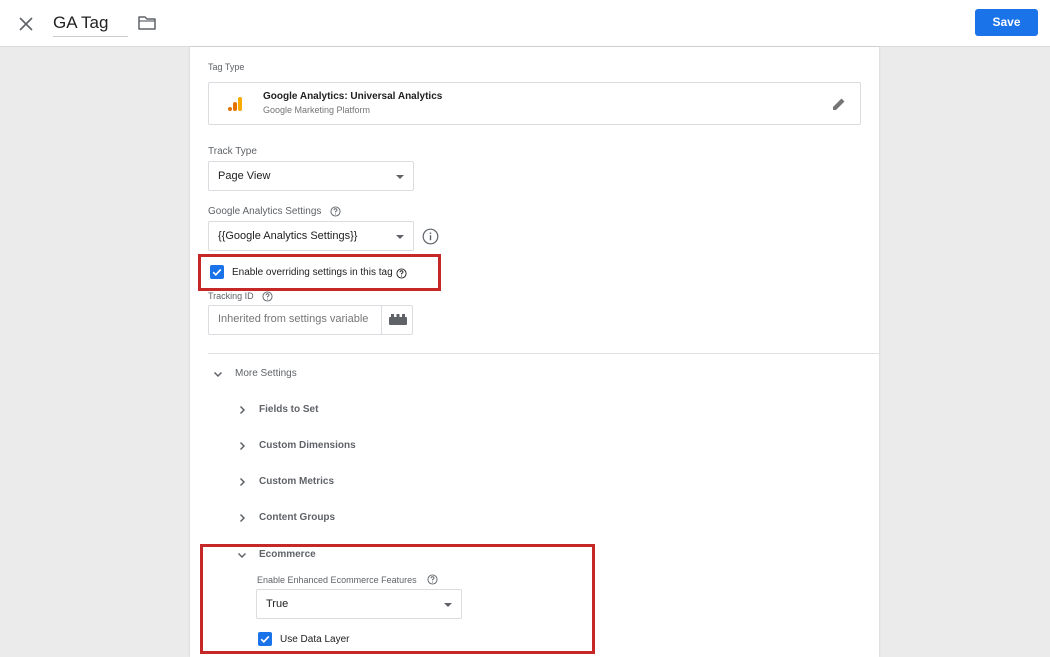 This screenshot has width=1050, height=657. Describe the element at coordinates (277, 604) in the screenshot. I see `enhanced-ecommerce-value: True` at that location.